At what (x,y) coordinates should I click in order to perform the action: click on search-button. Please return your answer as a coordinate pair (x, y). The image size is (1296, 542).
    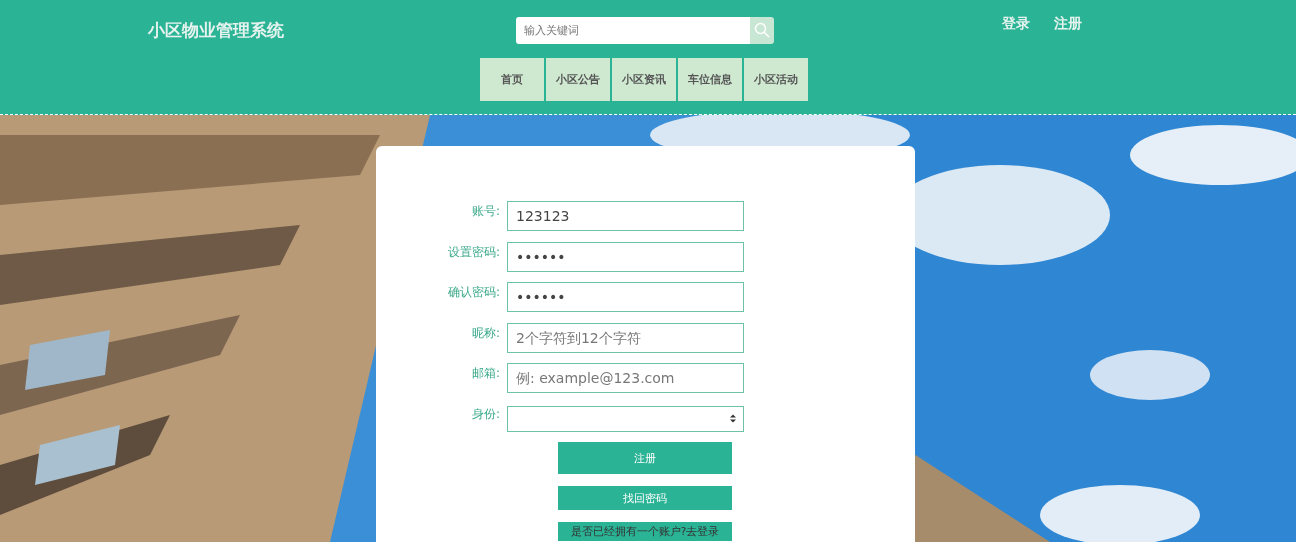
    Looking at the image, I should click on (762, 30).